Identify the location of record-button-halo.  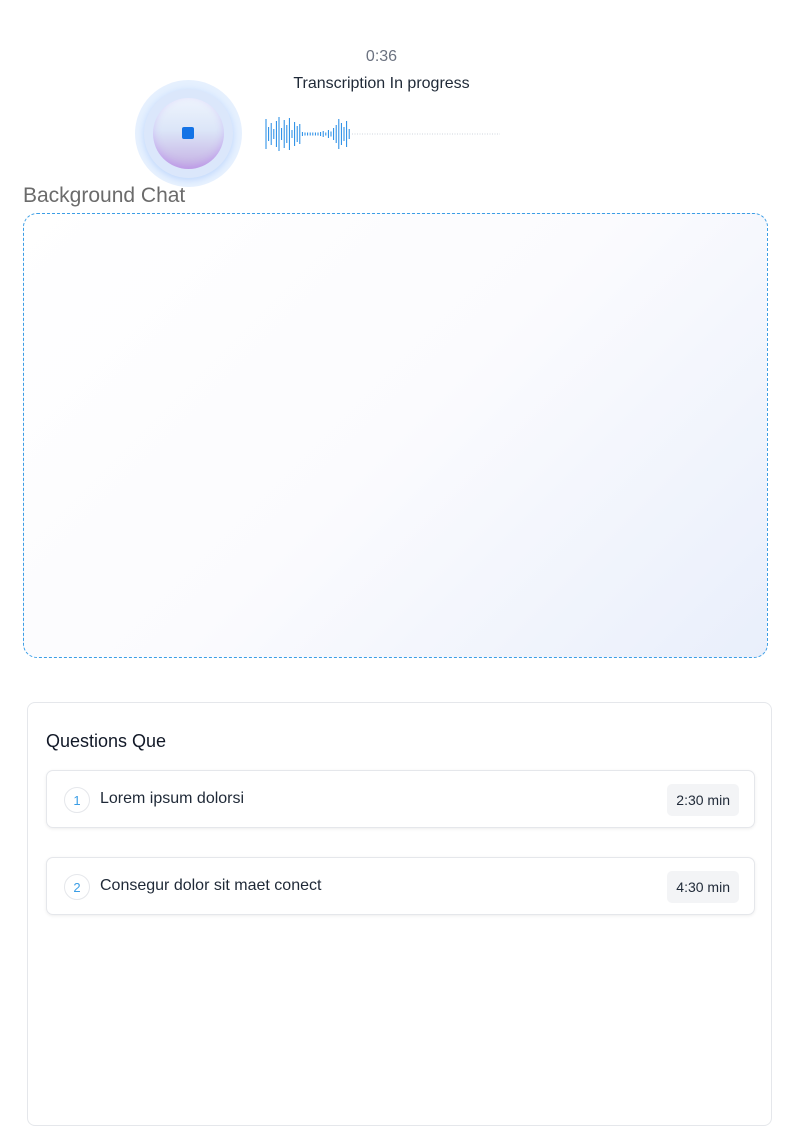
(188, 133).